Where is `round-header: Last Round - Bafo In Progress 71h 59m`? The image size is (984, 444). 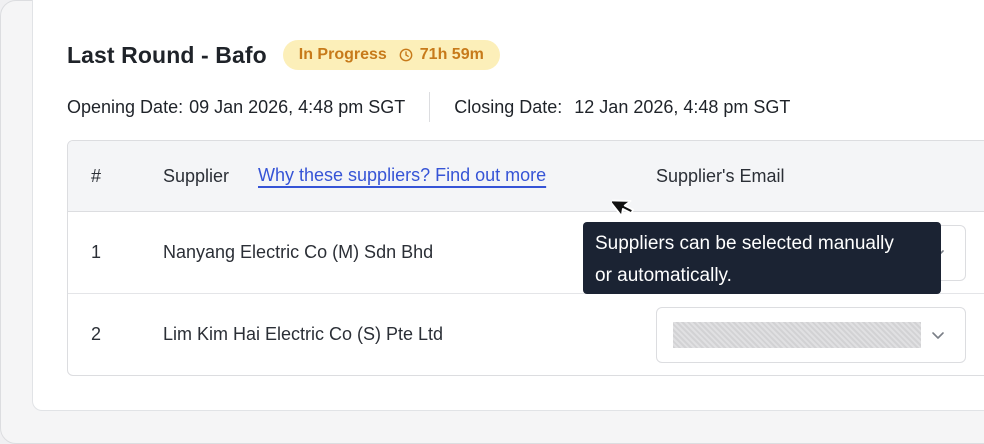 round-header: Last Round - Bafo In Progress 71h 59m is located at coordinates (283, 55).